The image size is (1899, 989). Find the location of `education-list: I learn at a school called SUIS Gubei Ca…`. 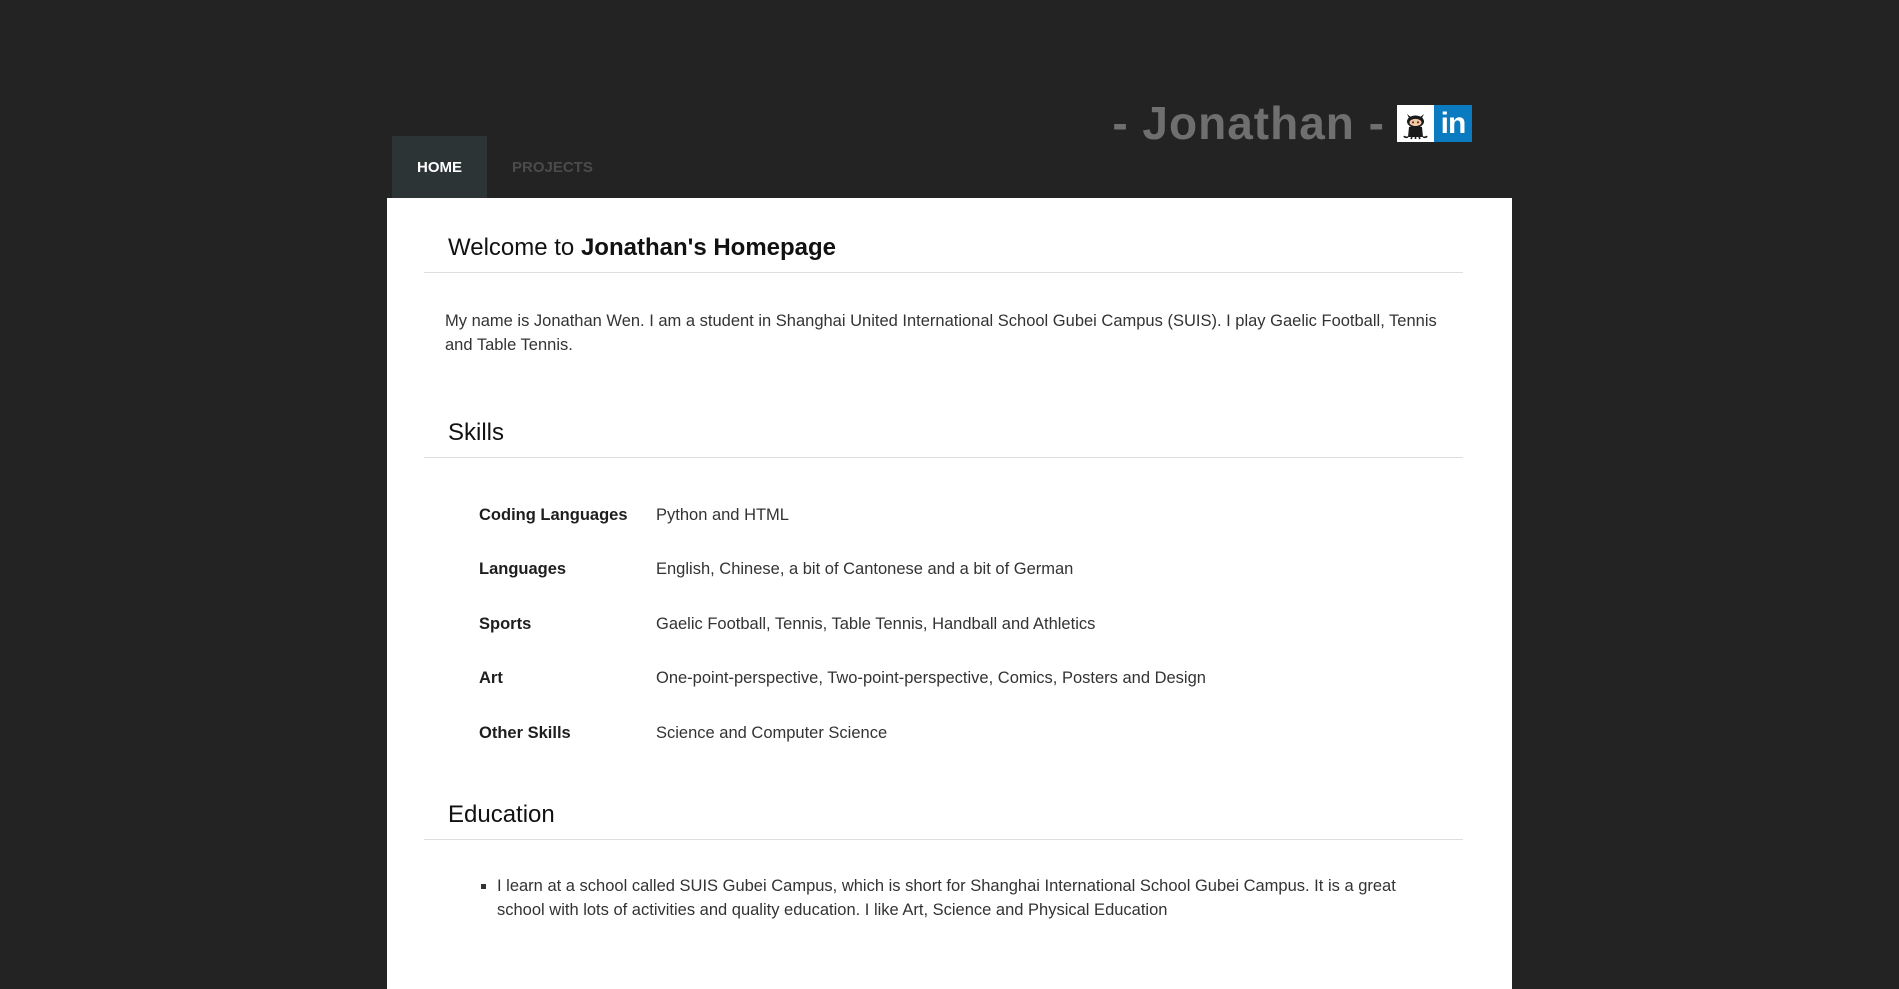

education-list: I learn at a school called SUIS Gubei Ca… is located at coordinates (914, 898).